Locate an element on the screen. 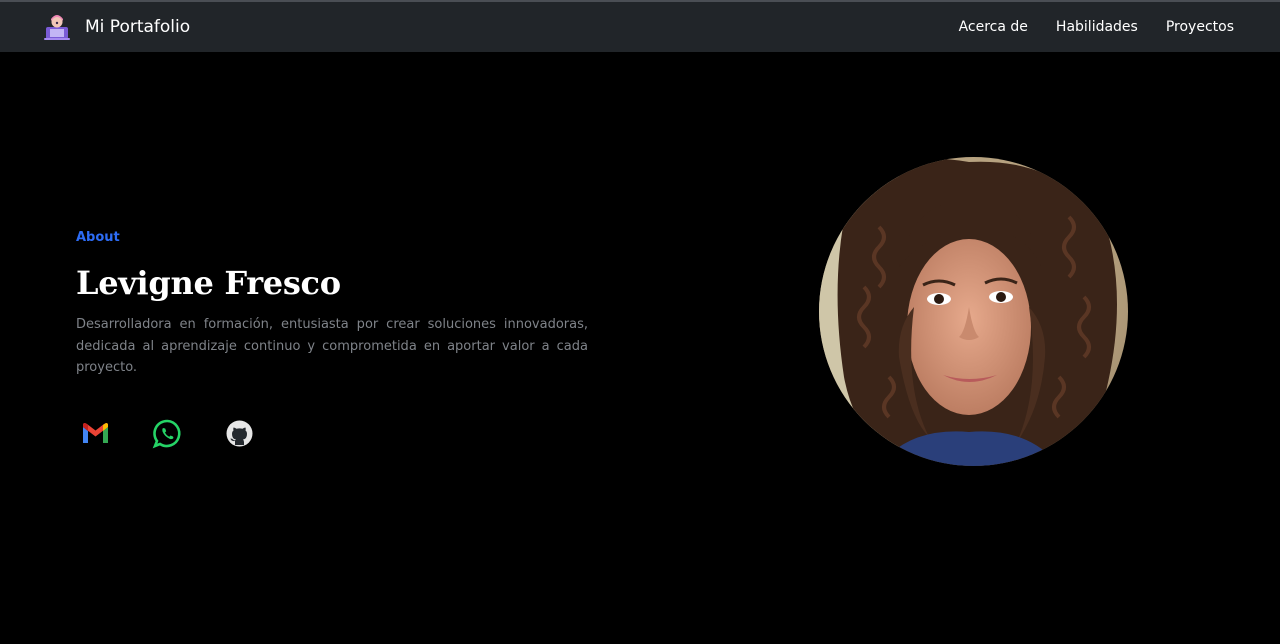 The image size is (1280, 644). gmail-icon is located at coordinates (95, 433).